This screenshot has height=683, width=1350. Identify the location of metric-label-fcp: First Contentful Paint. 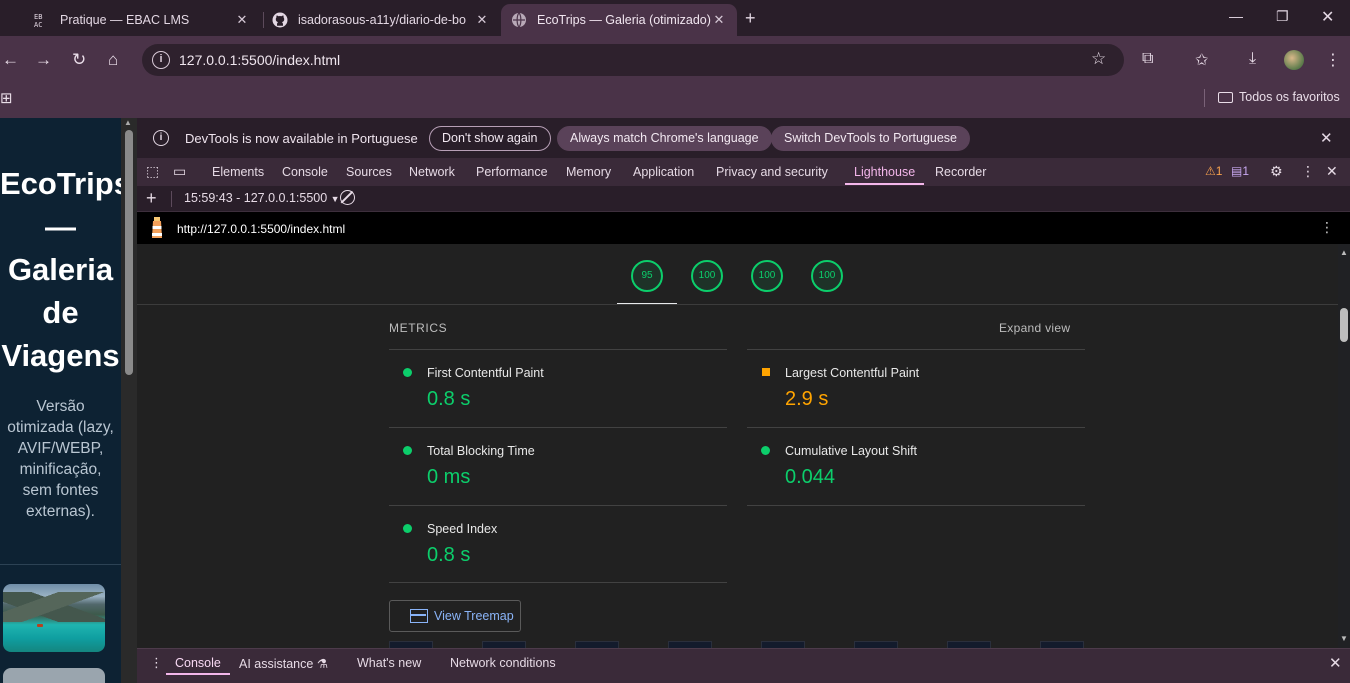
(485, 373).